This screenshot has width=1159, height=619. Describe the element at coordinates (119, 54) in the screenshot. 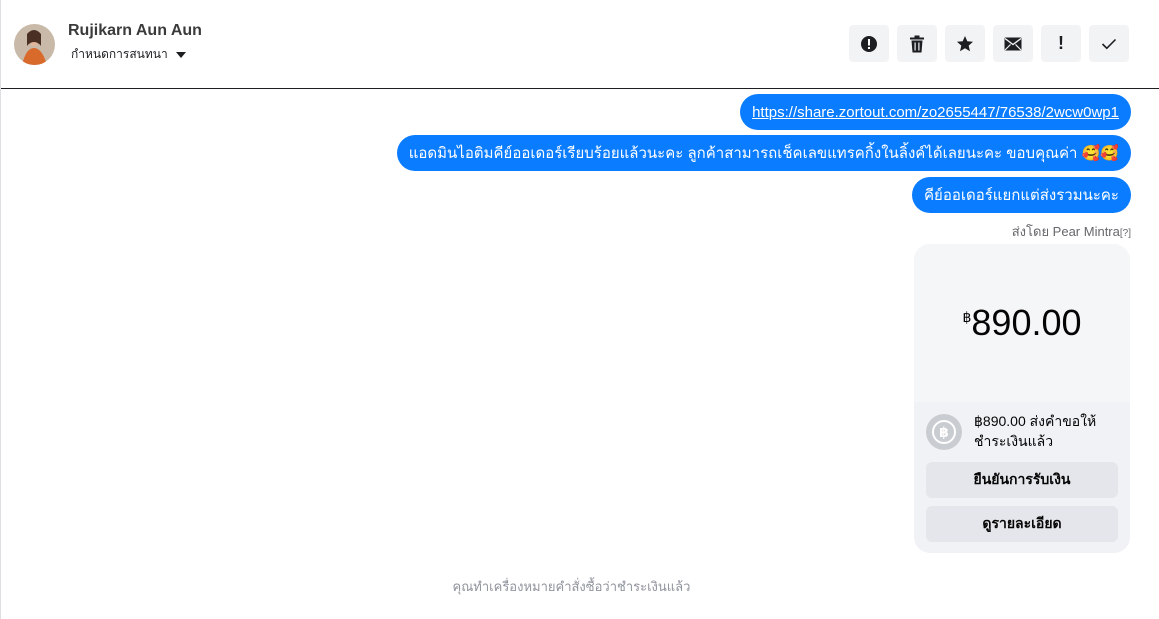

I see `conversation-schedule-label: กำหนดการสนทนา` at that location.